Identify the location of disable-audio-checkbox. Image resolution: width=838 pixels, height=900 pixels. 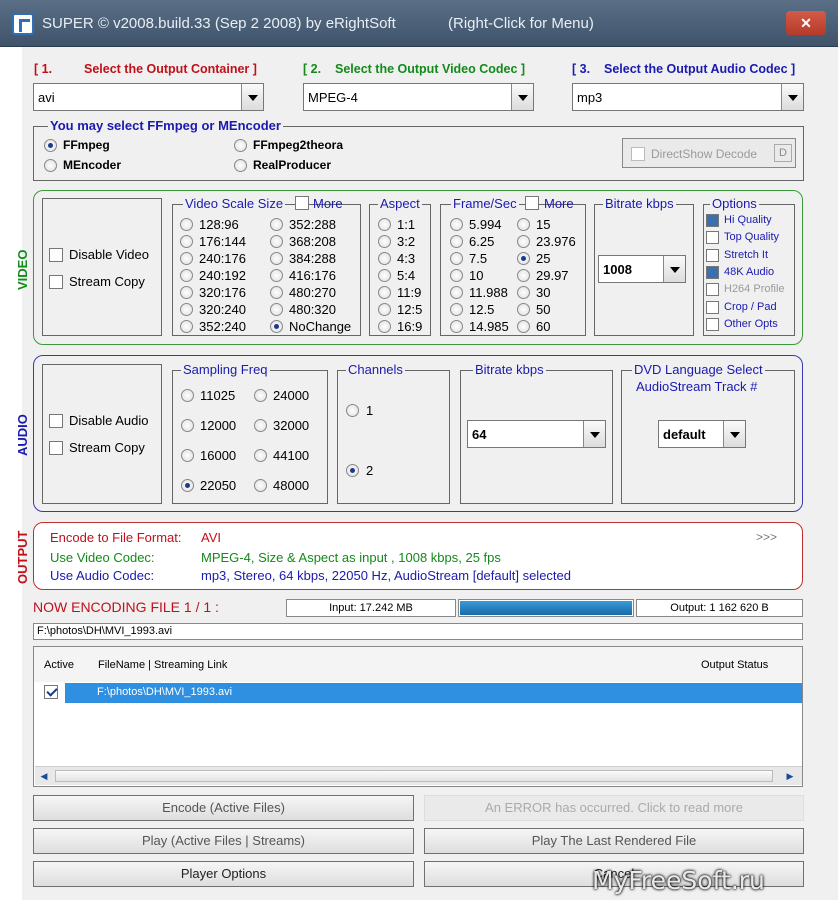
(56, 421).